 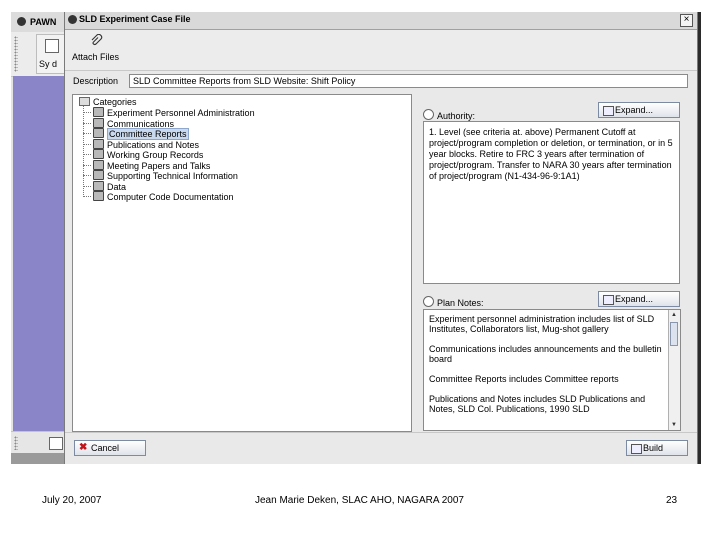 I want to click on footer-author: Jean Marie Deken, SLAC AHO, NAGARA 2007, so click(x=359, y=500).